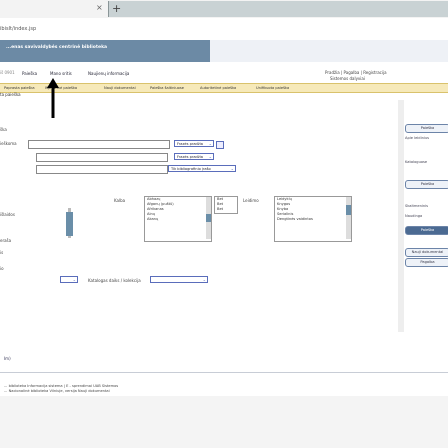 The height and width of the screenshot is (448, 448). I want to click on edition-label: Leidimo, so click(251, 200).